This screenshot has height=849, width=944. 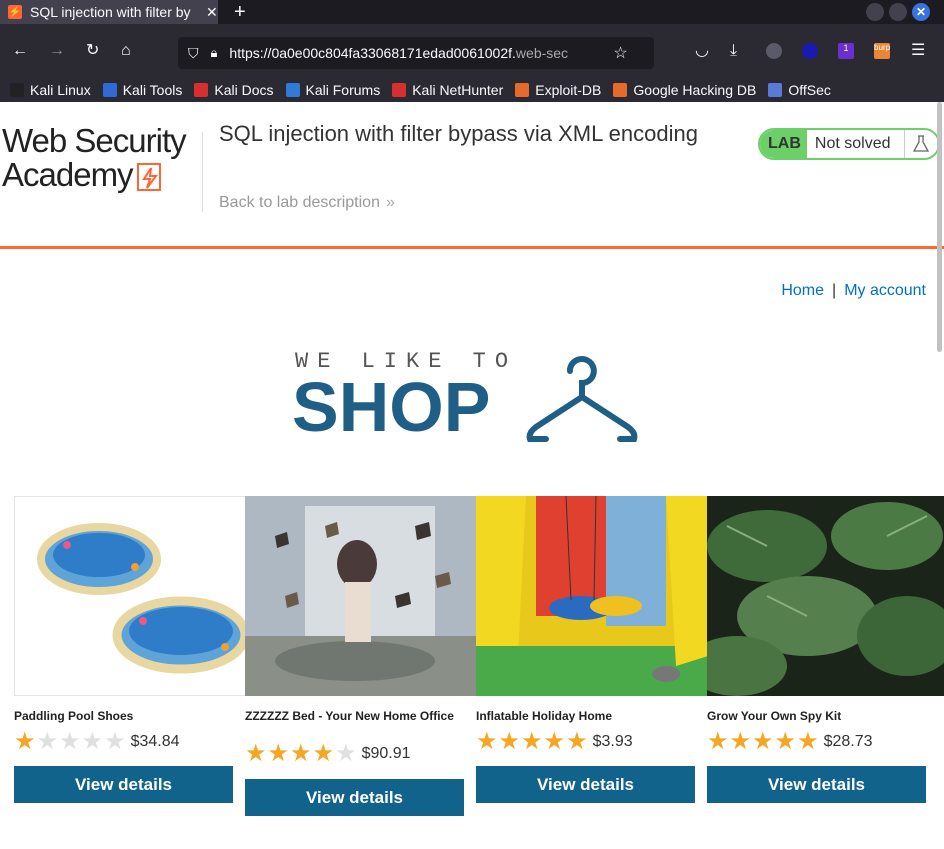 What do you see at coordinates (57, 51) in the screenshot?
I see `forward-arrow-icon: →` at bounding box center [57, 51].